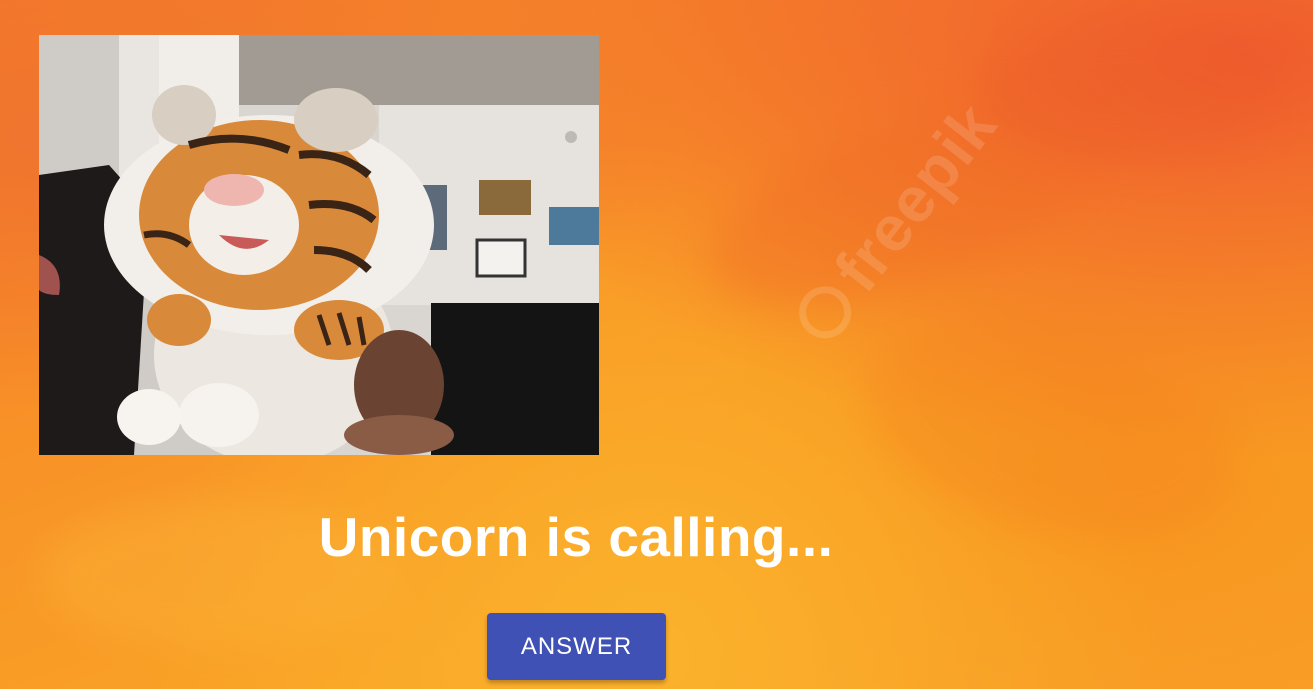 Image resolution: width=1313 pixels, height=689 pixels. Describe the element at coordinates (825, 312) in the screenshot. I see `watermark-logo-icon` at that location.